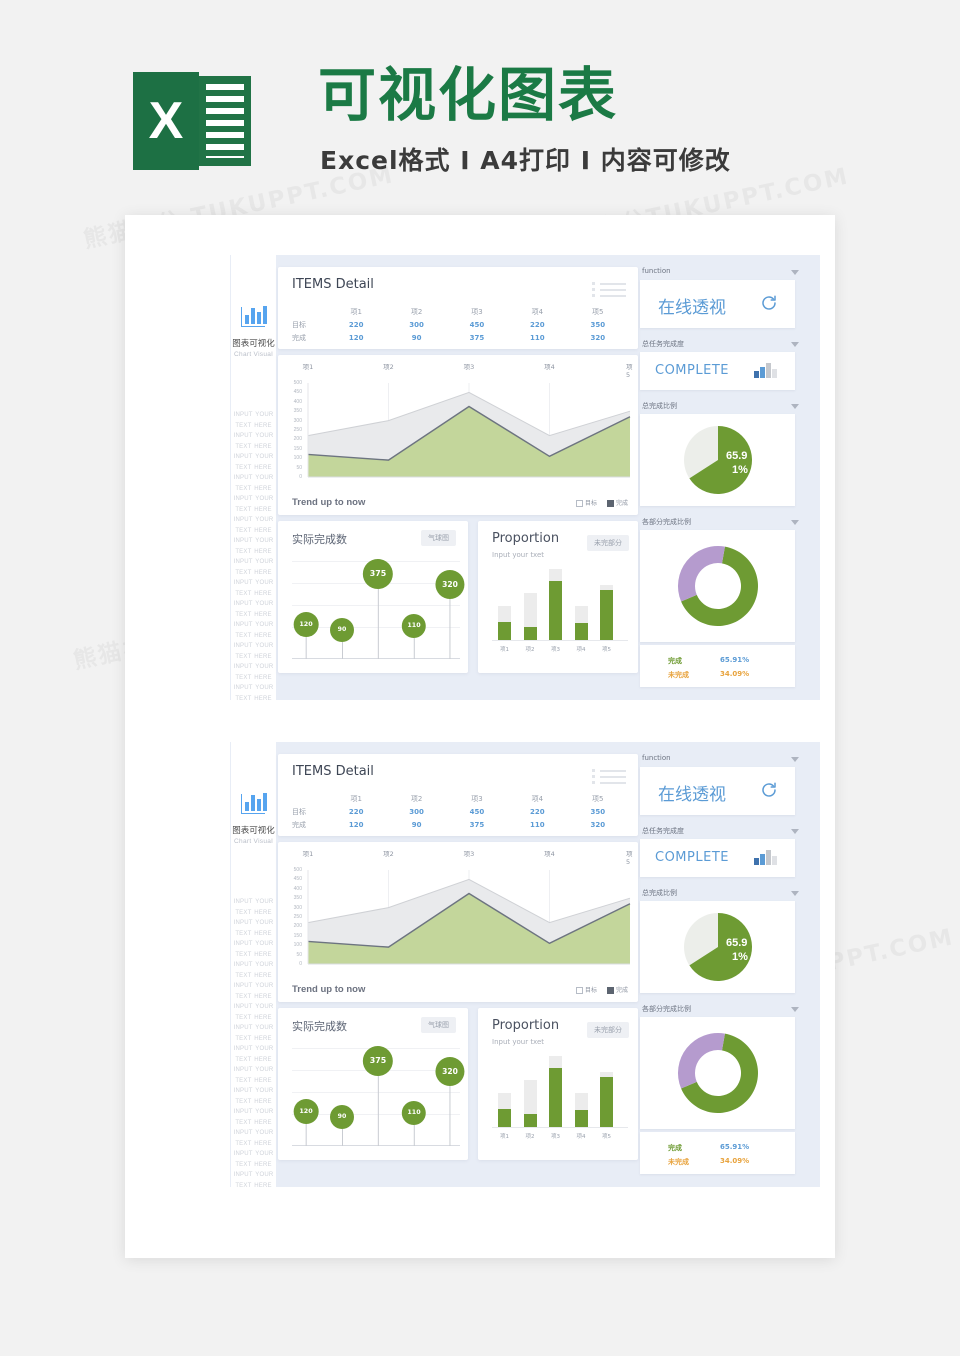 Image resolution: width=960 pixels, height=1356 pixels. What do you see at coordinates (414, 1113) in the screenshot?
I see `balloon-value: 110` at bounding box center [414, 1113].